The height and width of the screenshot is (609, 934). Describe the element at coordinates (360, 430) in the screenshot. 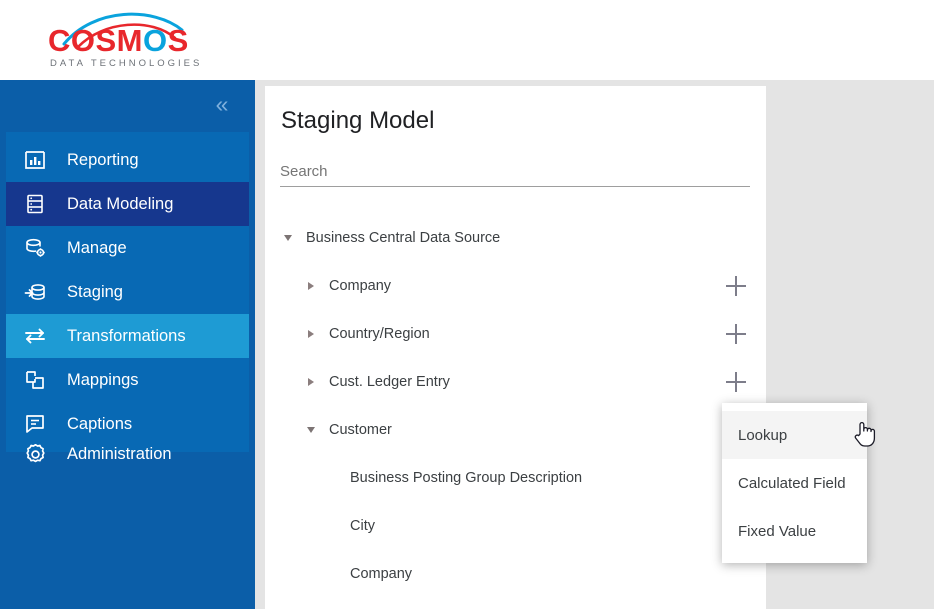

I see `tree-node-label: Customer` at that location.